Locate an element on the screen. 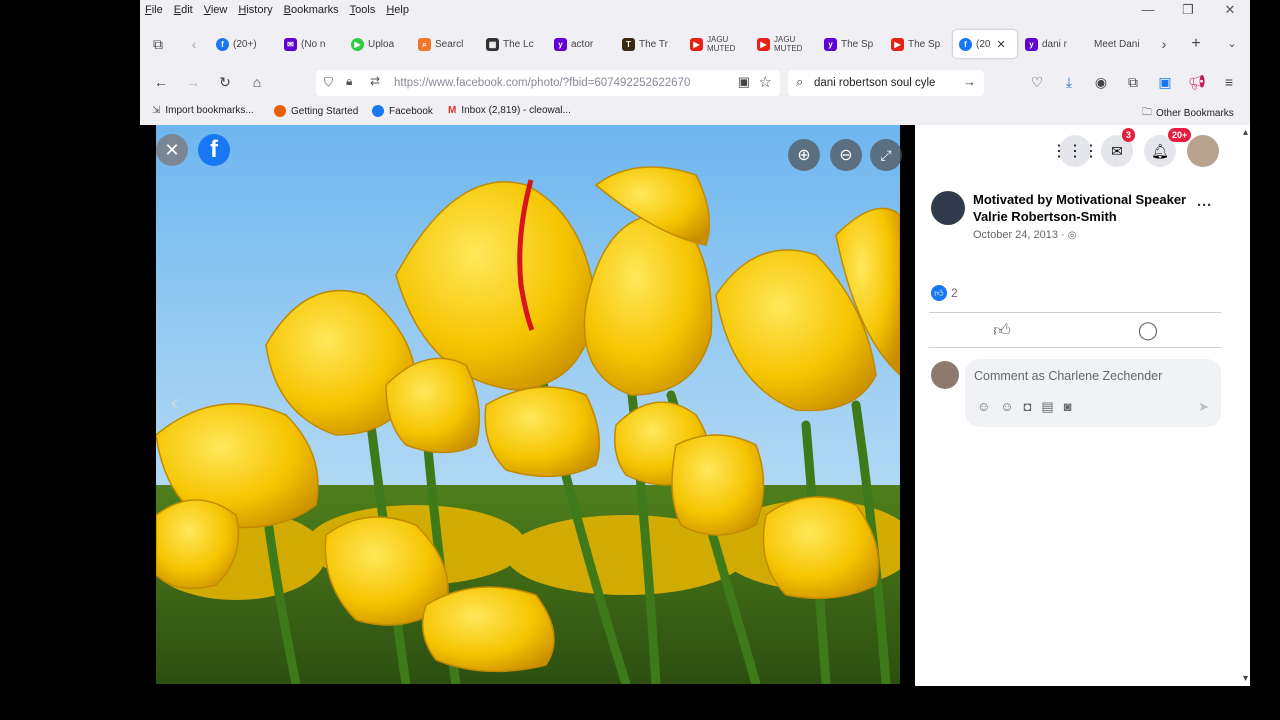  announcement-icon: 📢︎ is located at coordinates (1197, 82).